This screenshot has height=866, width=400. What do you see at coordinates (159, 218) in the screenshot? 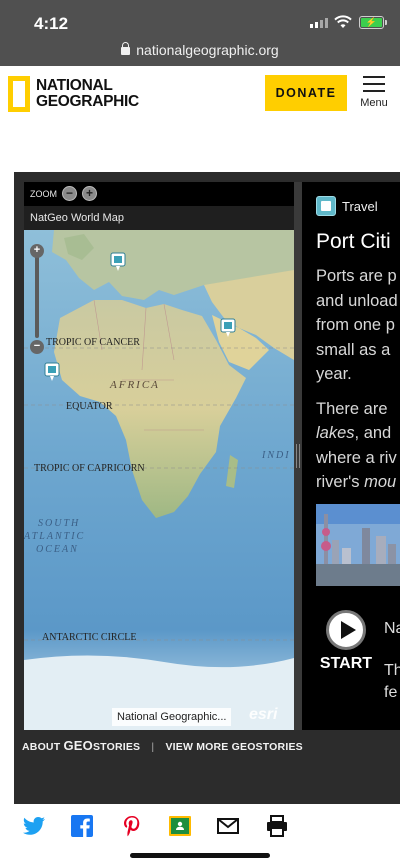
I see `map-title: NatGeo World Map` at bounding box center [159, 218].